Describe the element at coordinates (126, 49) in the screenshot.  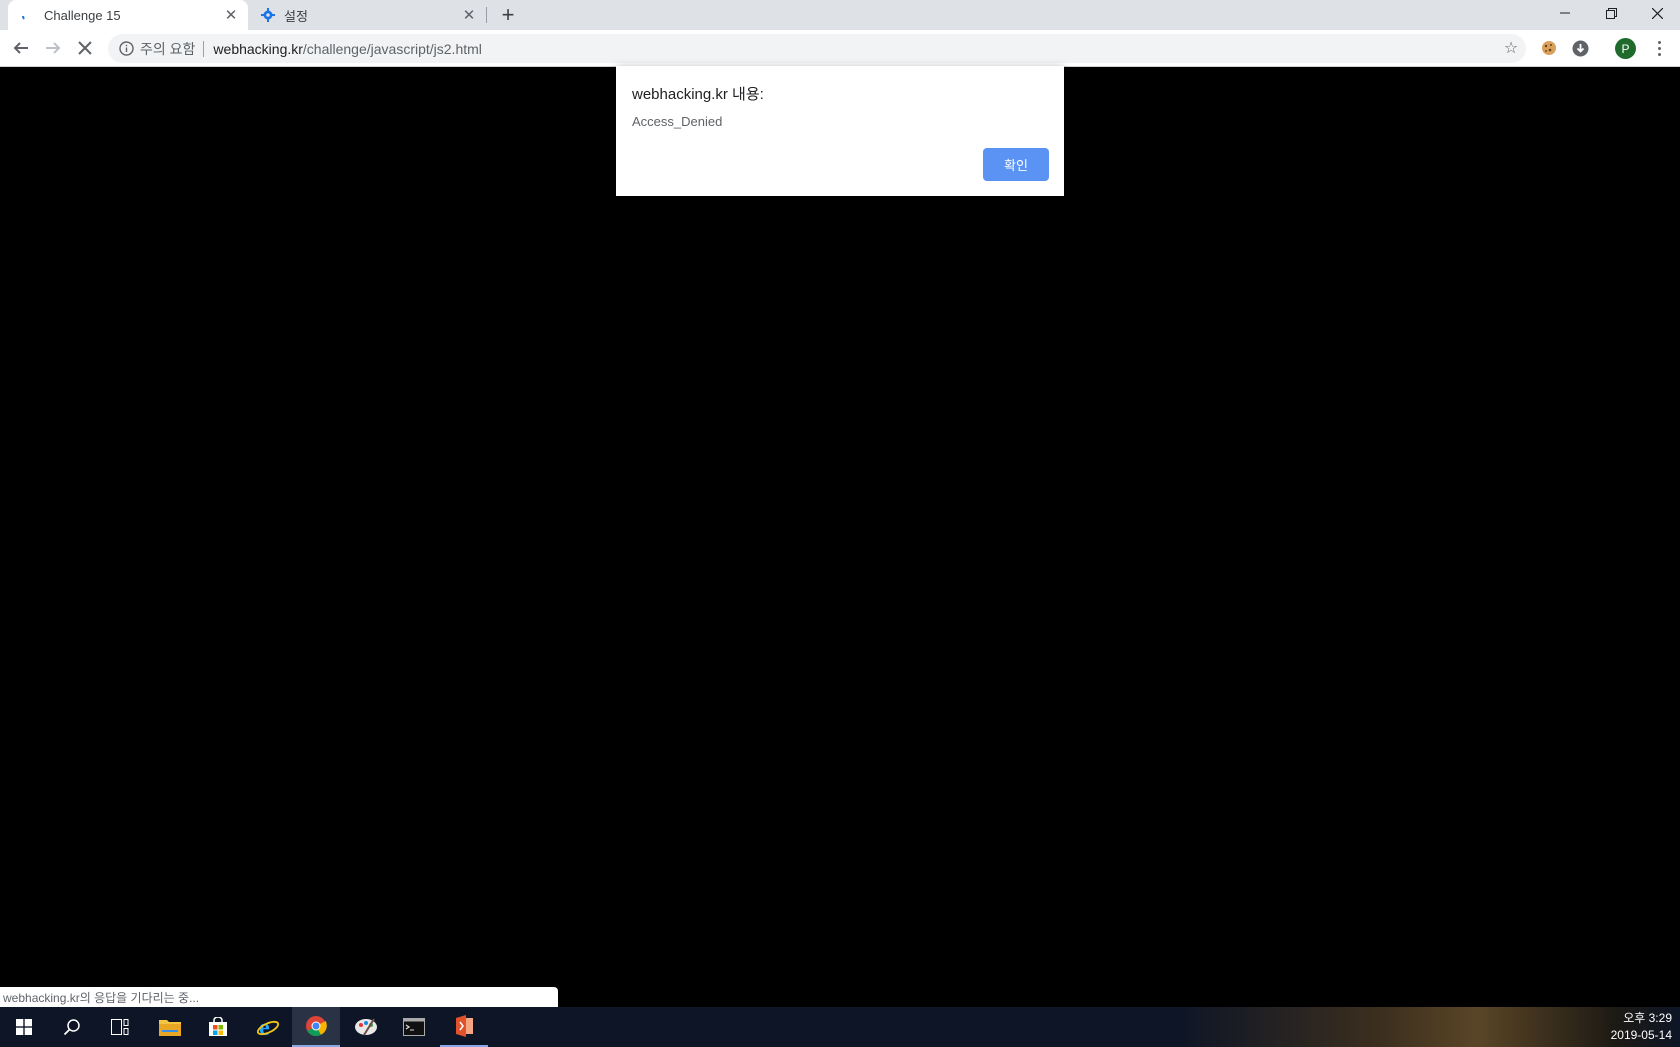
I see `info-icon` at that location.